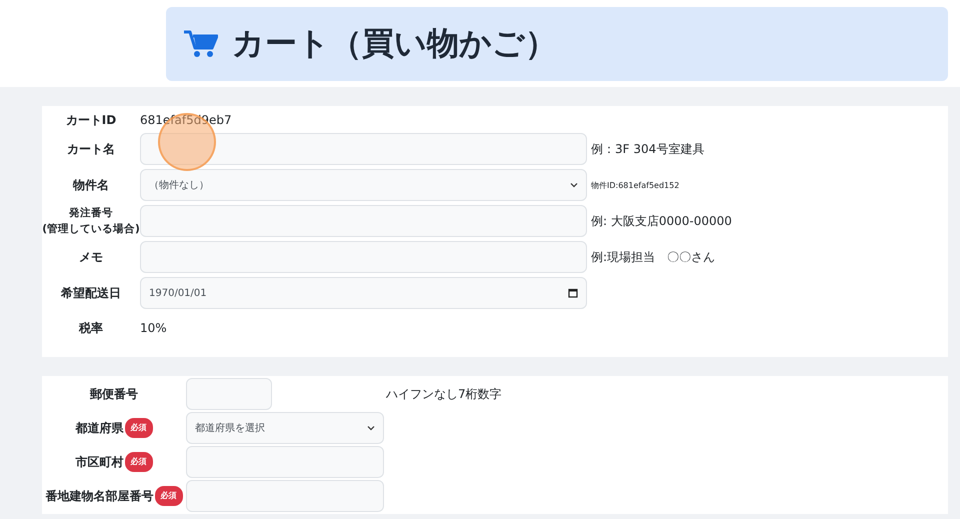 The width and height of the screenshot is (960, 519). What do you see at coordinates (91, 221) in the screenshot?
I see `field-label: 発注番号 (管理している場合)` at bounding box center [91, 221].